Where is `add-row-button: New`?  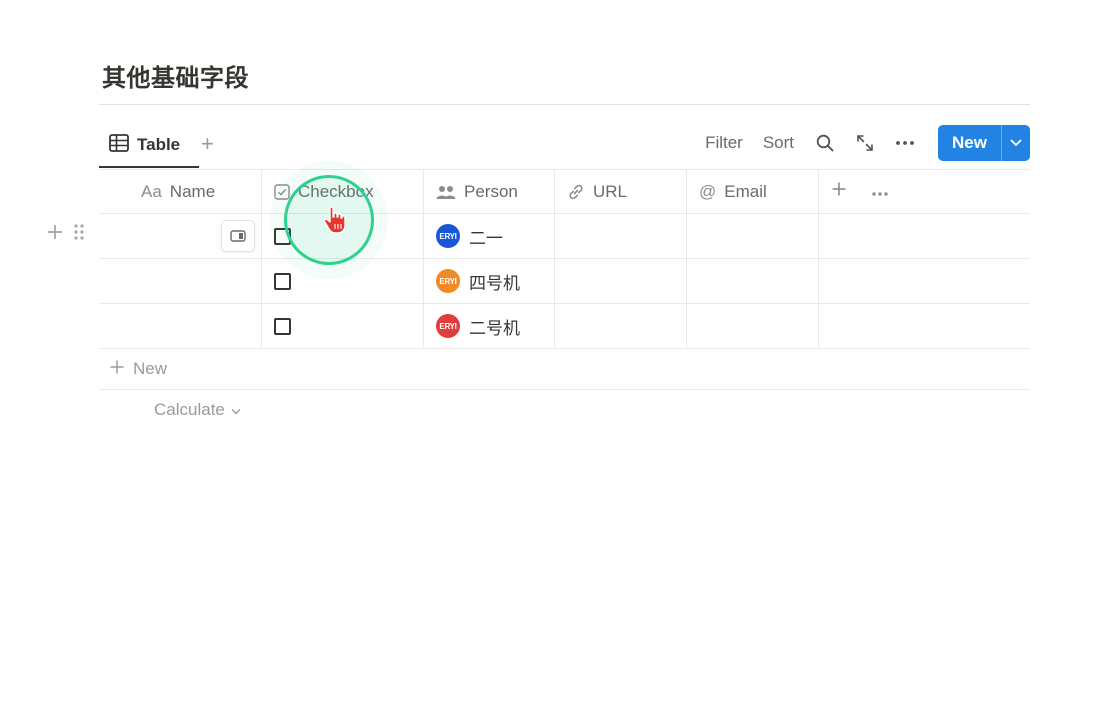 add-row-button: New is located at coordinates (564, 369).